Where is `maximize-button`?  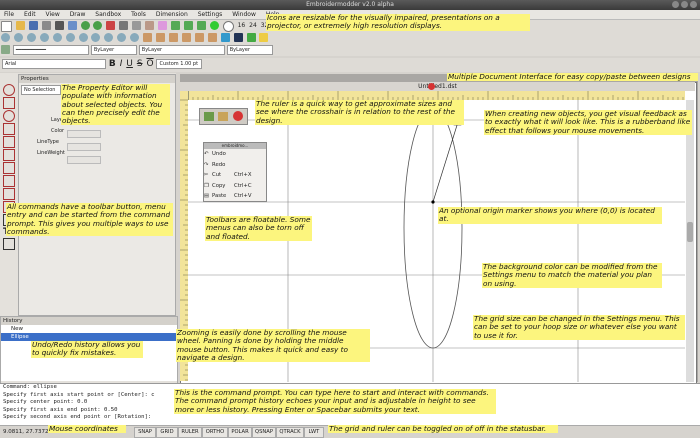 maximize-button is located at coordinates (684, 4).